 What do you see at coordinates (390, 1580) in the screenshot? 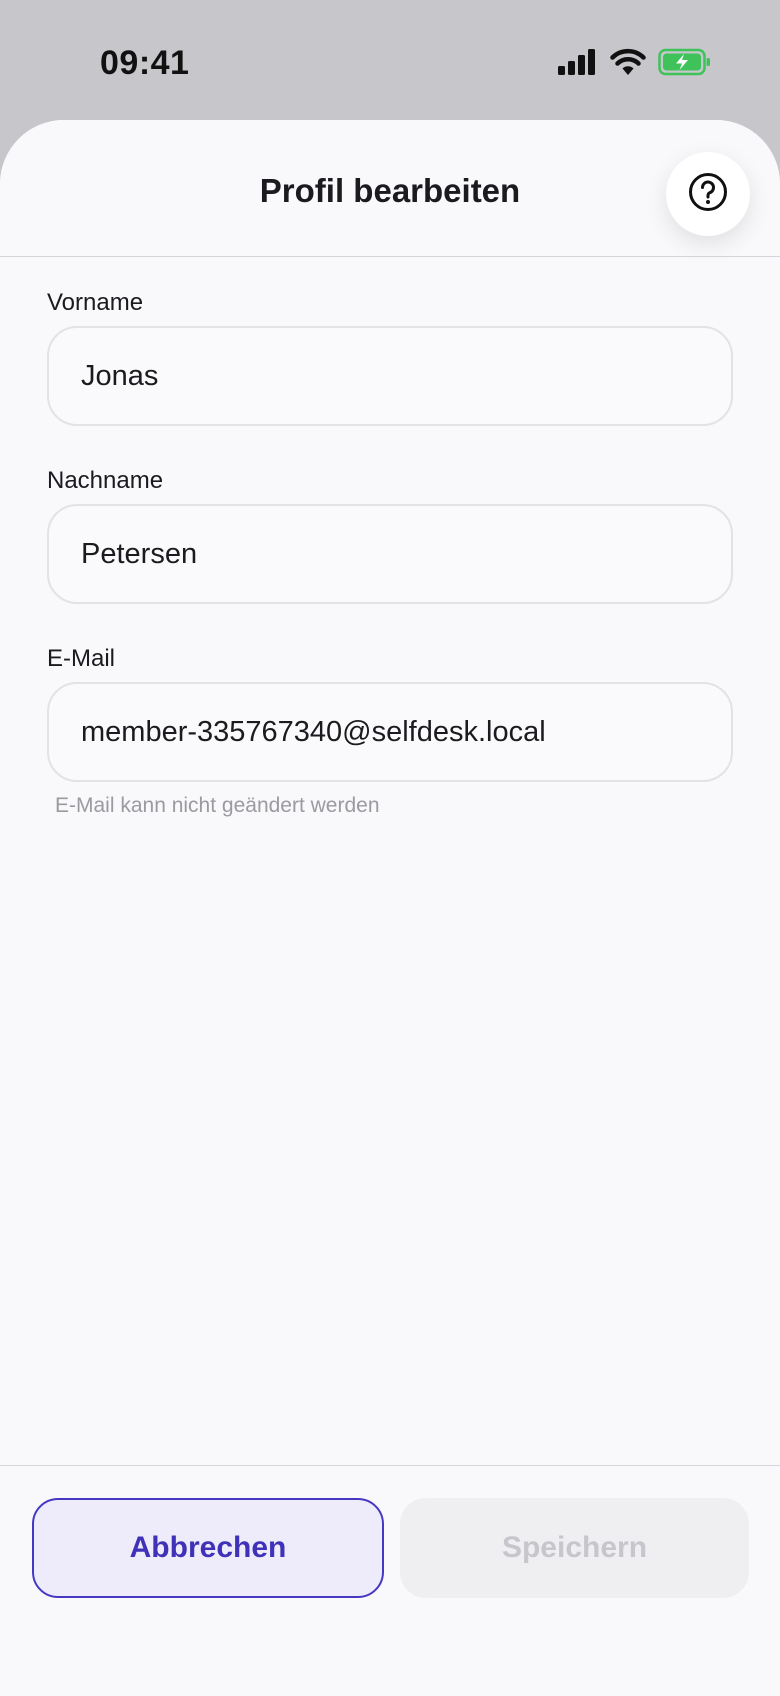
I see `action-footer: Abbrechen Speichern` at bounding box center [390, 1580].